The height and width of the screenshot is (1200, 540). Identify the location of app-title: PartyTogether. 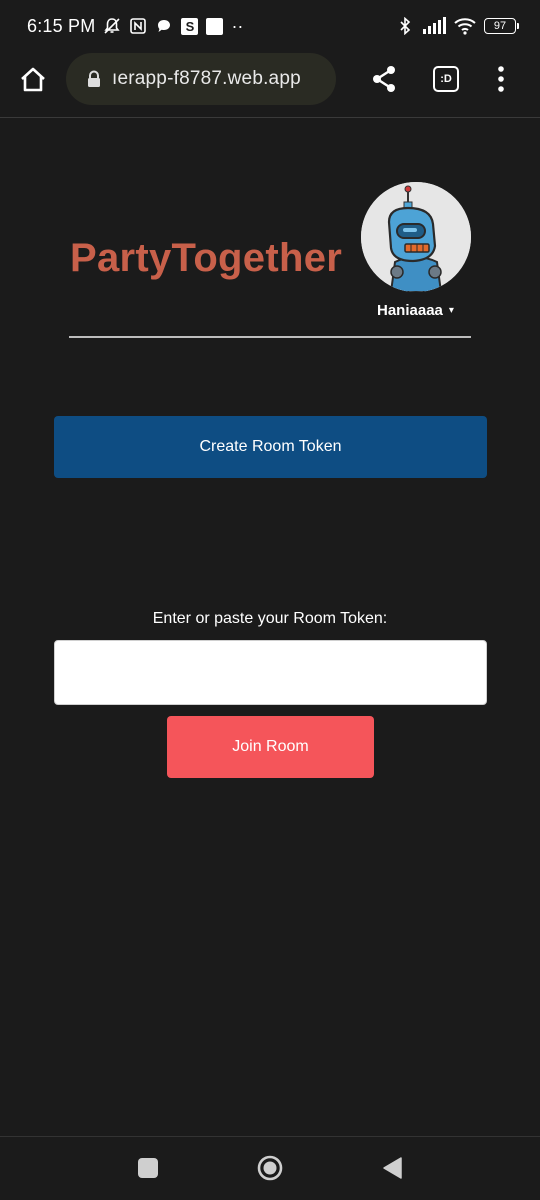
(206, 258).